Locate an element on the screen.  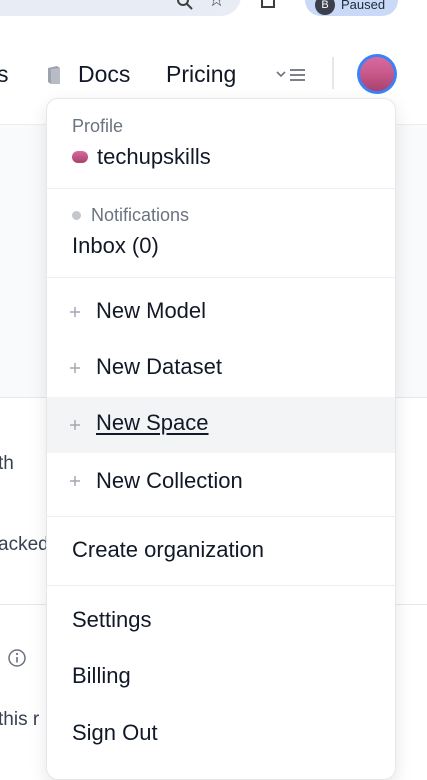
search-icon is located at coordinates (185, 5).